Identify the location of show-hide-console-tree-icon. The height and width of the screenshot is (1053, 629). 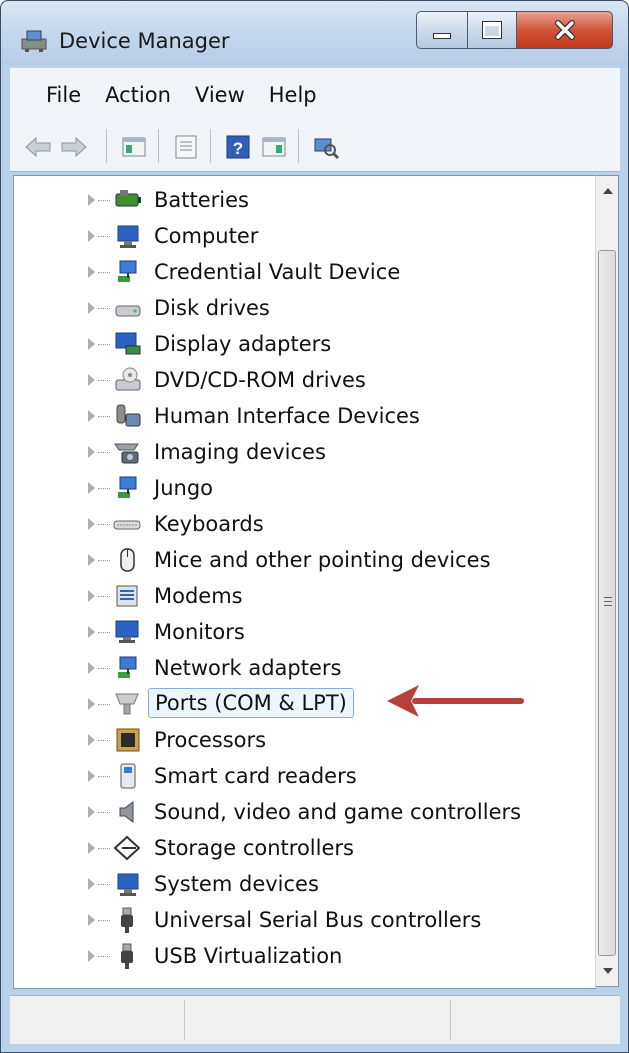
(134, 147).